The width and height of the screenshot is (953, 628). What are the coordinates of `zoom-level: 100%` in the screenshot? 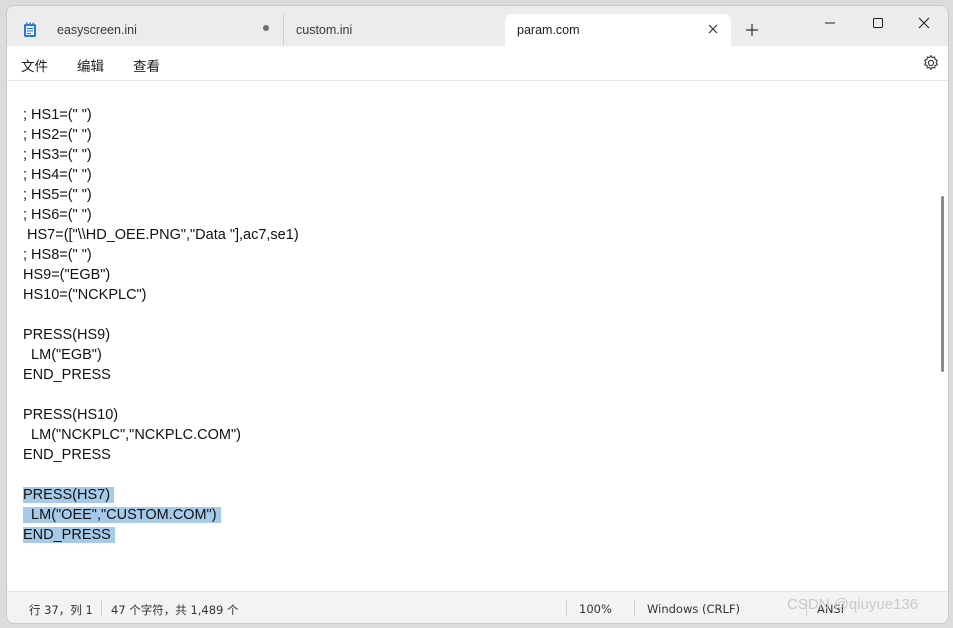 It's located at (595, 609).